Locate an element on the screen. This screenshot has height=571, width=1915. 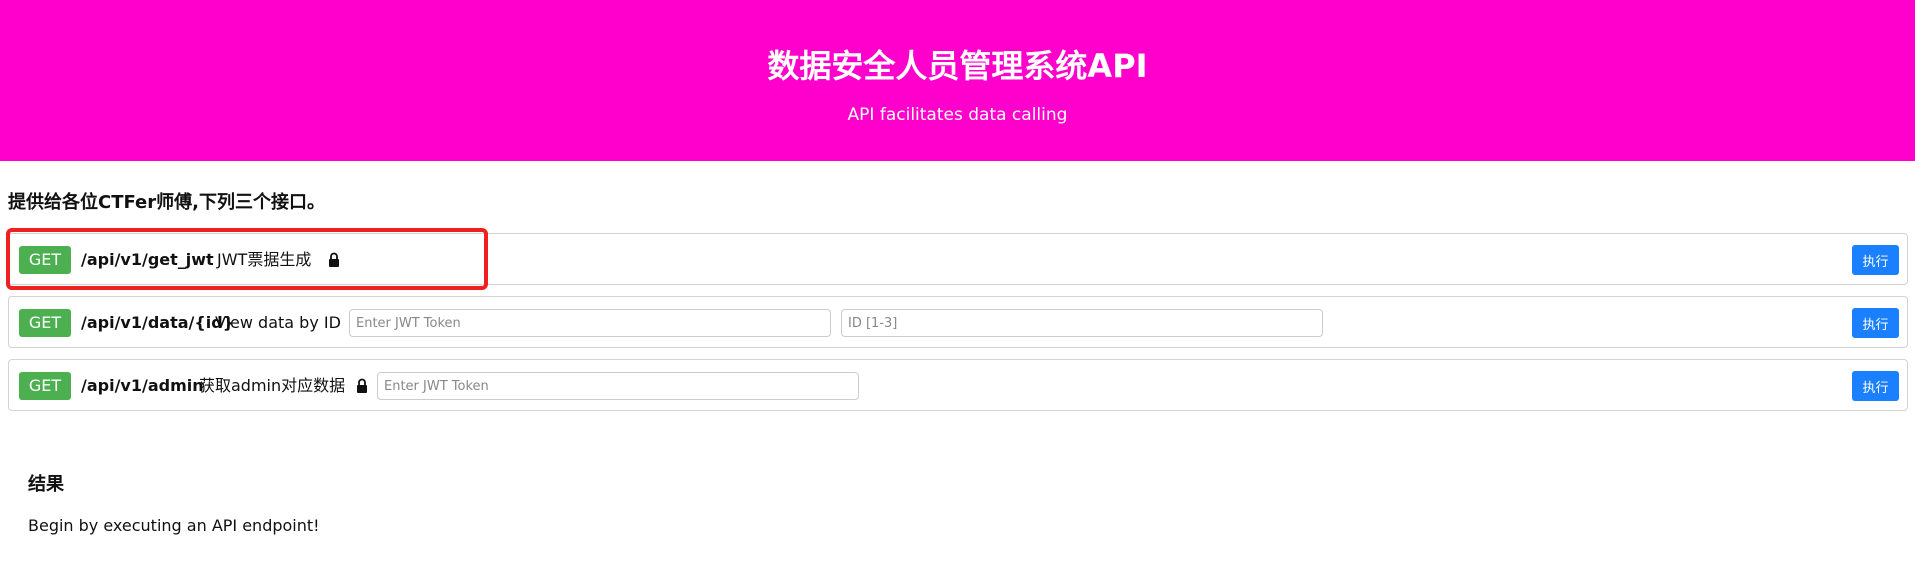
result-text: Begin by executing an API endpoint! is located at coordinates (174, 525).